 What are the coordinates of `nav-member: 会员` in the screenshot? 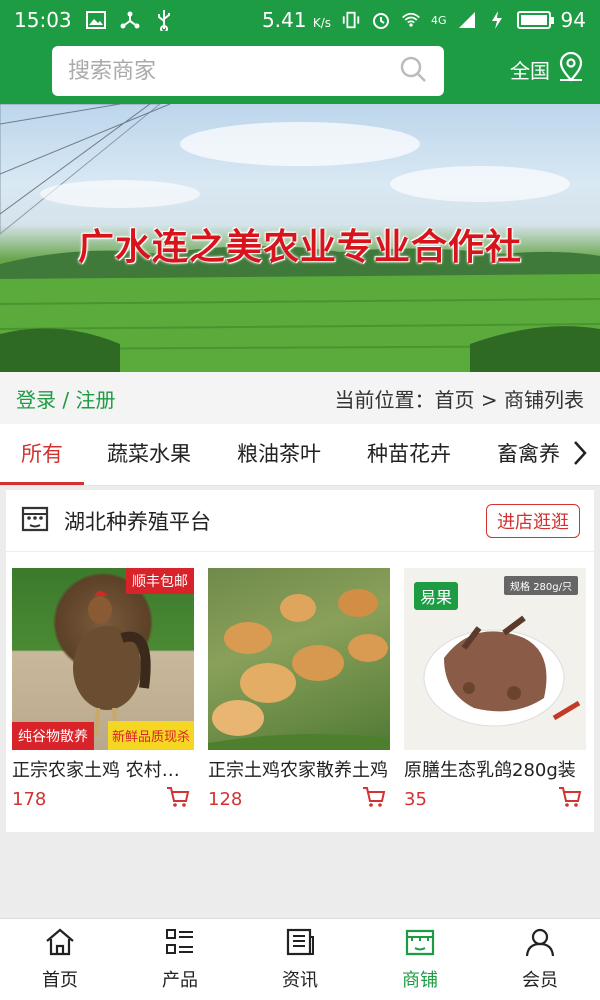 It's located at (540, 959).